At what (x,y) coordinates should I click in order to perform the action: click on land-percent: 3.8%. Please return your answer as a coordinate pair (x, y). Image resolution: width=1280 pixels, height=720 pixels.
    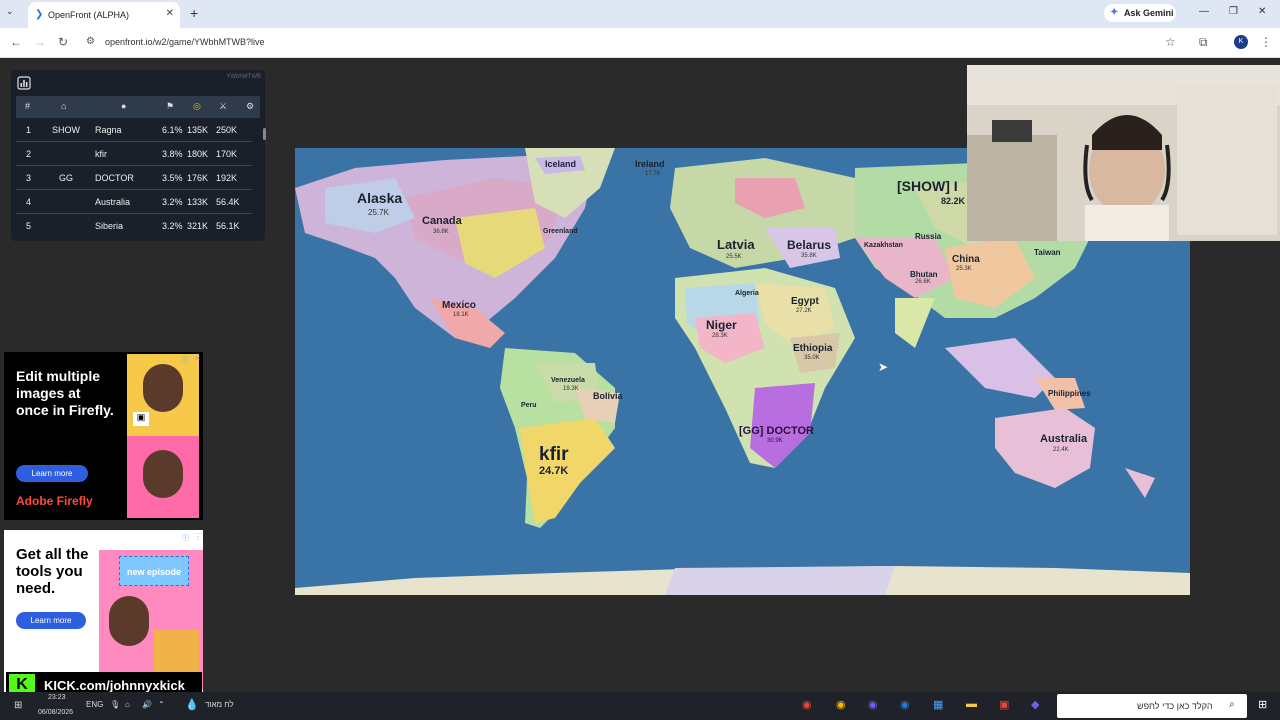
    Looking at the image, I should click on (172, 154).